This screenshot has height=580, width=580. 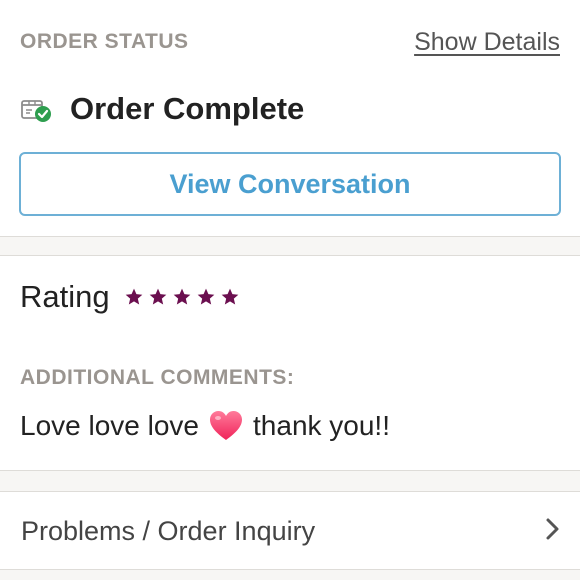 I want to click on comment-text-after: thank you!!, so click(x=321, y=425).